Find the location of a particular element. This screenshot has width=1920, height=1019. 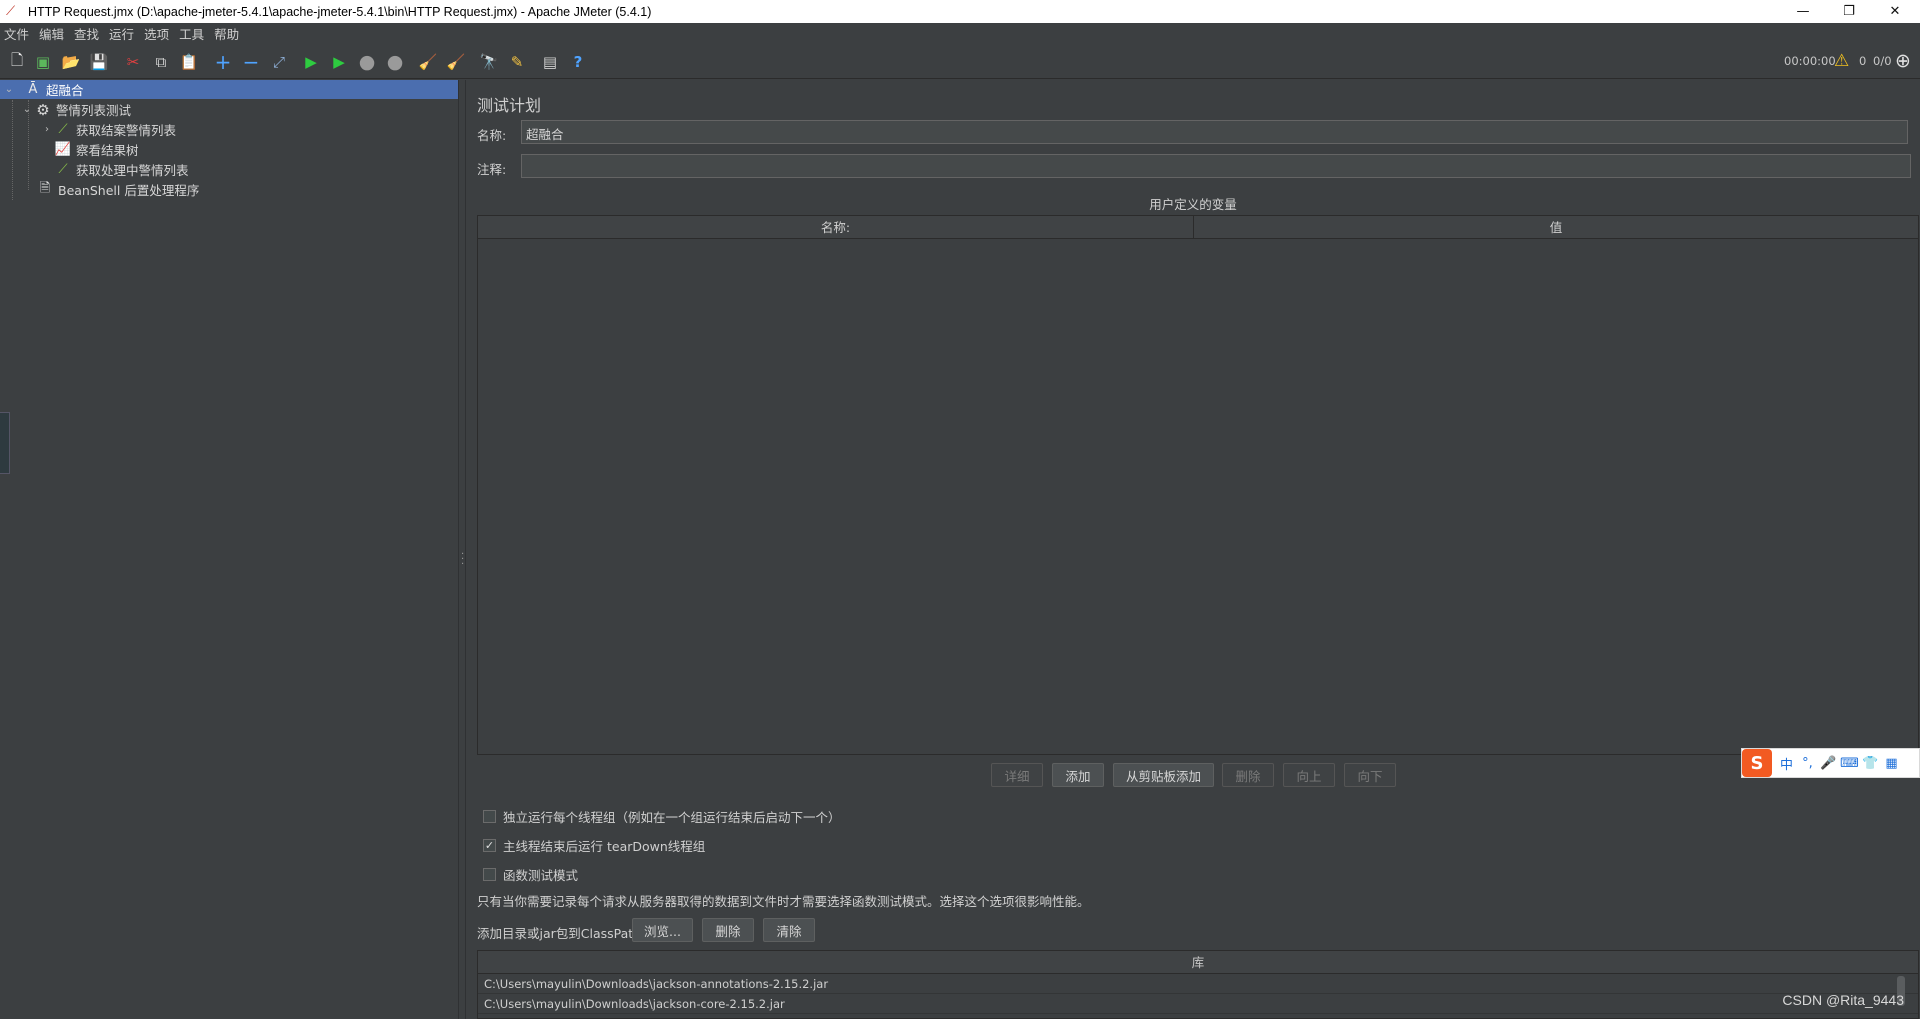

keyboard-icon: ⌨ is located at coordinates (1849, 763).